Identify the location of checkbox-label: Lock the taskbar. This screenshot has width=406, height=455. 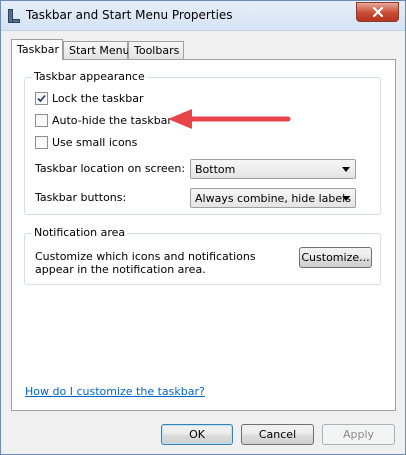
(98, 98).